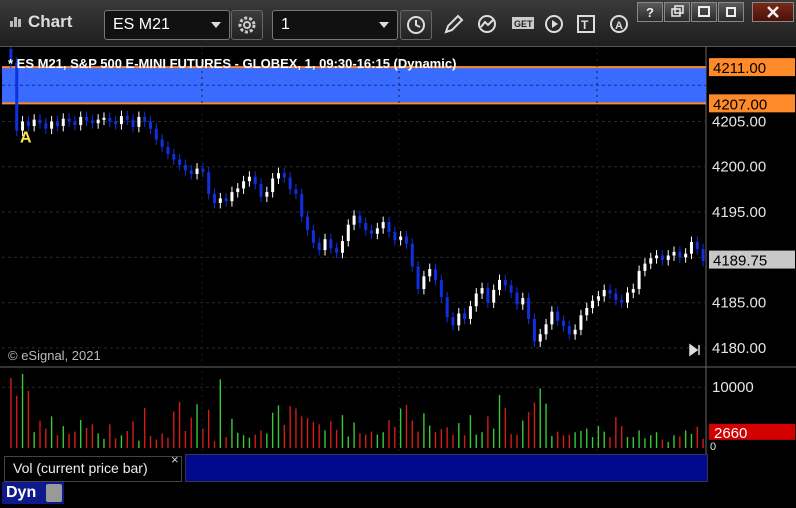 The width and height of the screenshot is (796, 508). I want to click on symbol-selector: ES M21, so click(167, 25).